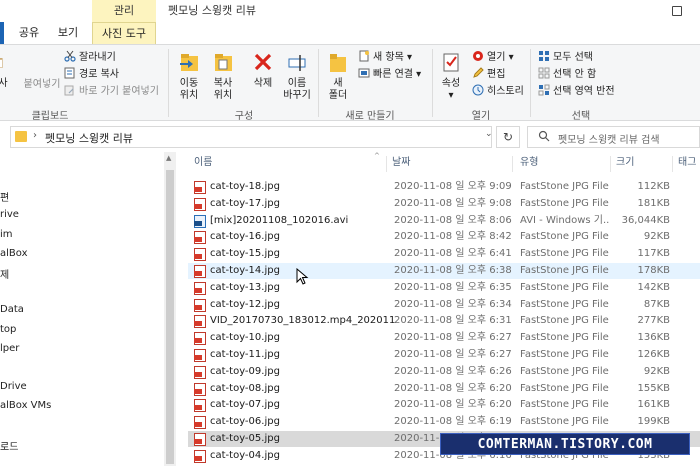 This screenshot has width=700, height=466. I want to click on file-name: cat-toy-07.jpg, so click(245, 405).